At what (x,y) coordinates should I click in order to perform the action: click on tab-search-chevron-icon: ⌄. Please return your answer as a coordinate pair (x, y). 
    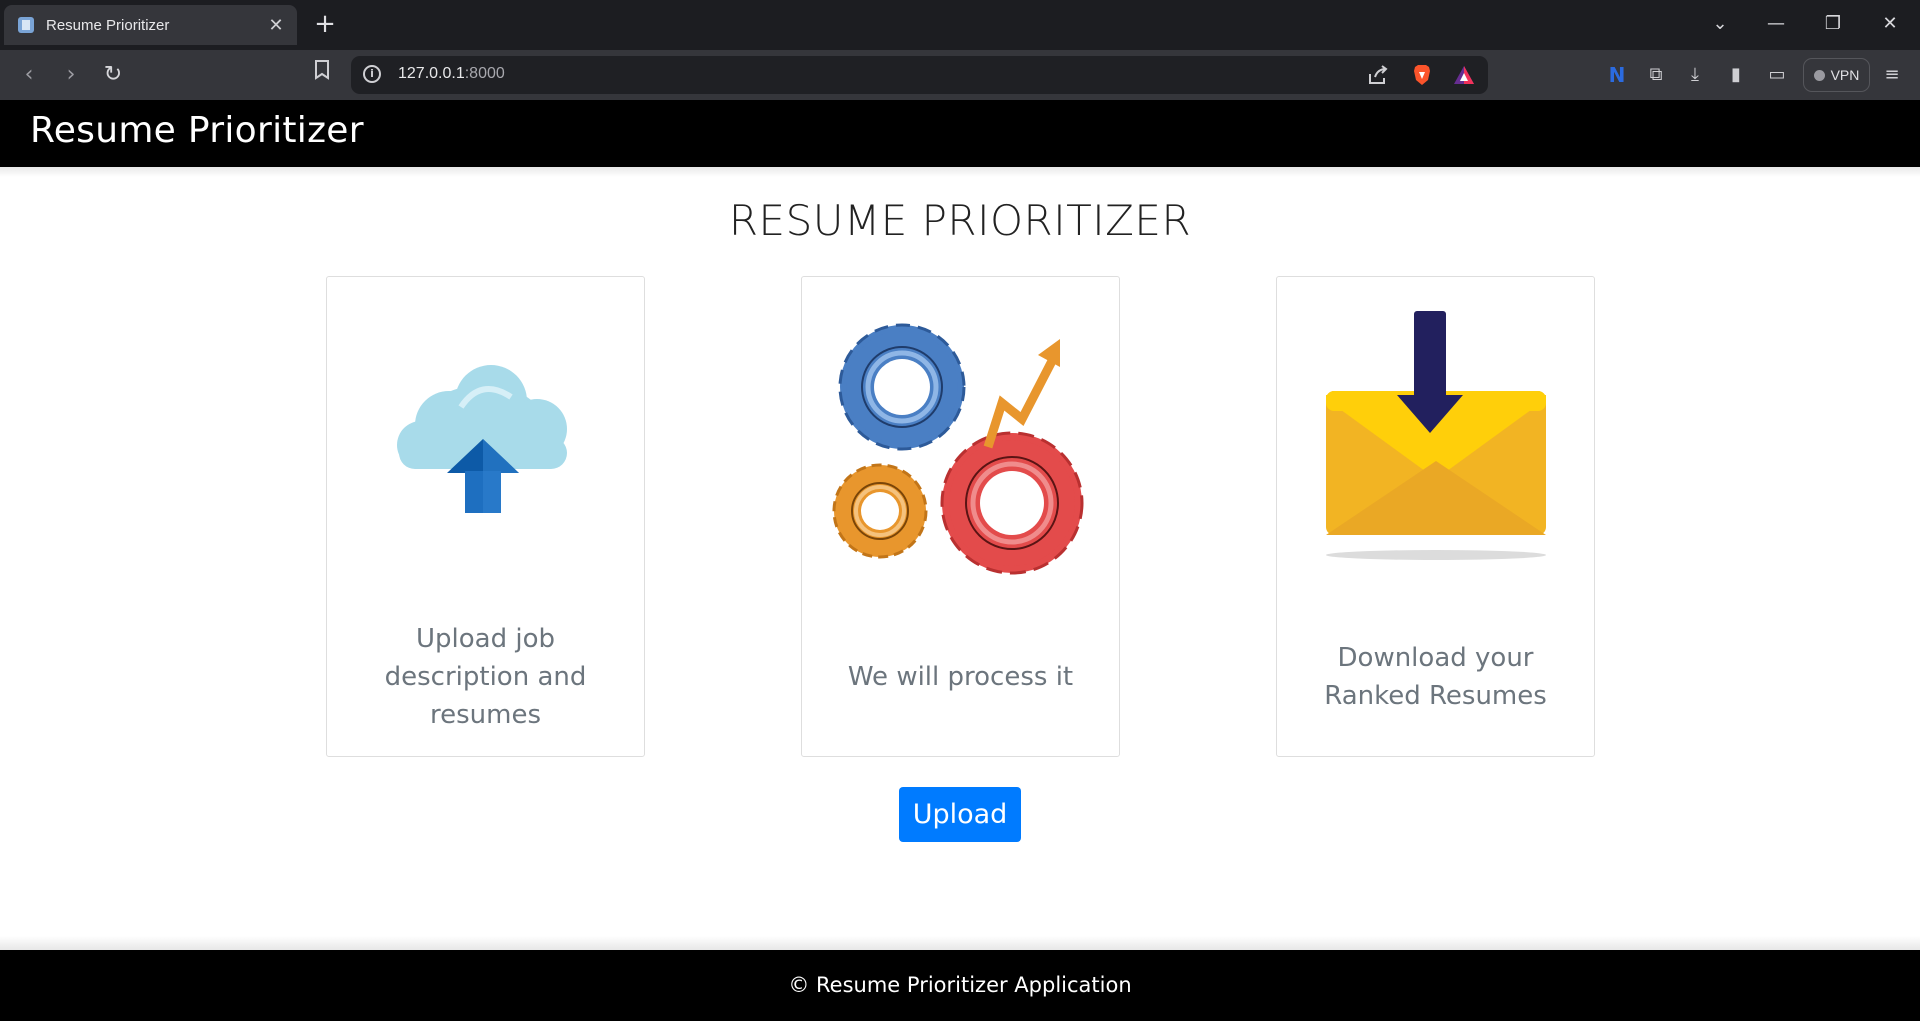
    Looking at the image, I should click on (1720, 24).